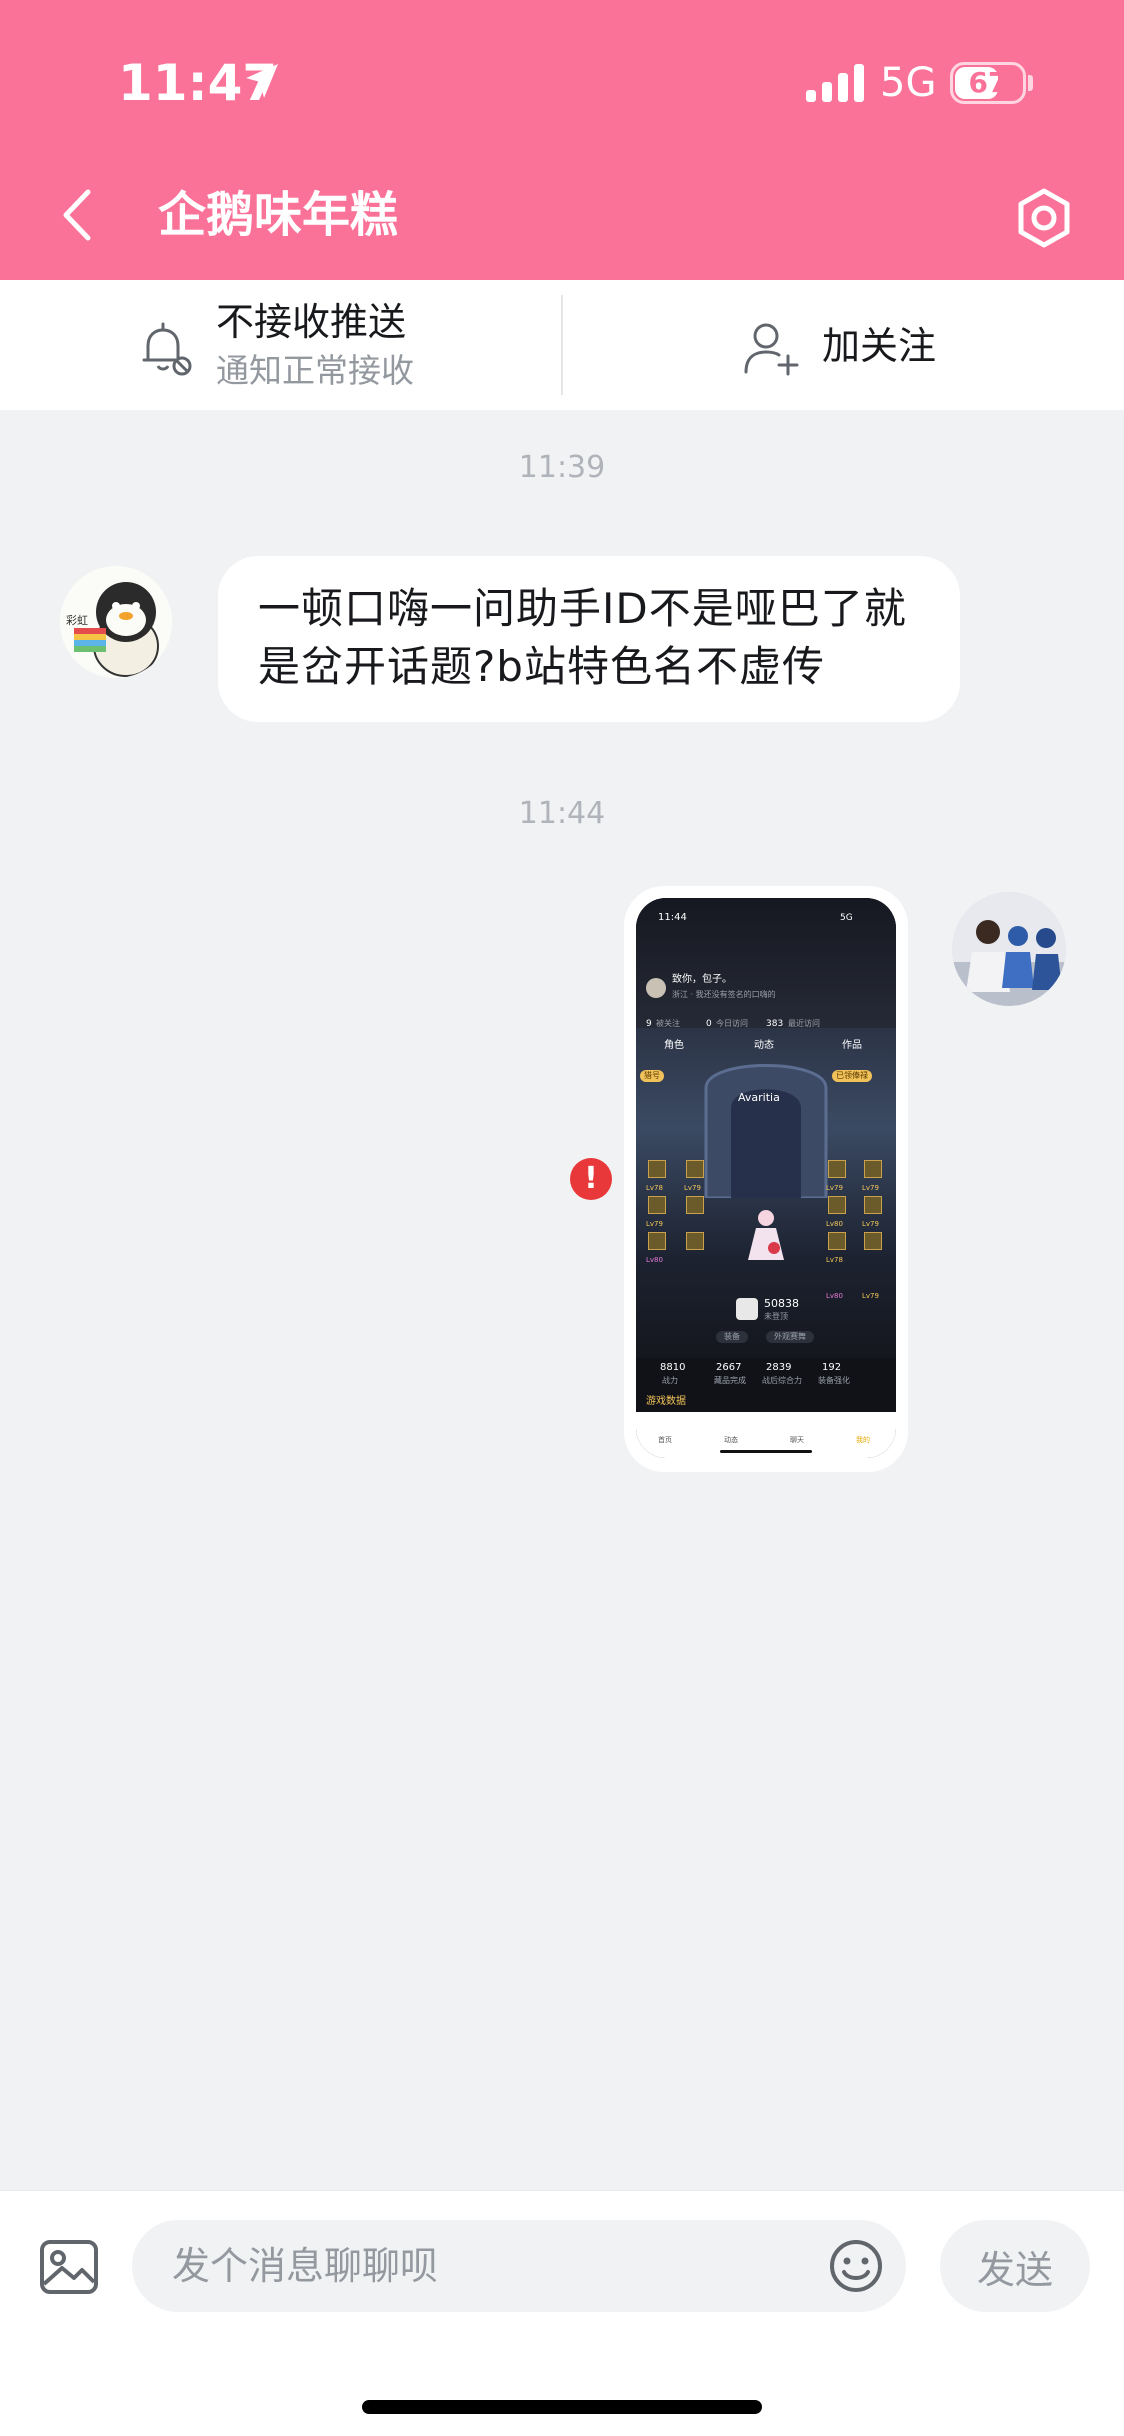  I want to click on shot-avatar, so click(656, 988).